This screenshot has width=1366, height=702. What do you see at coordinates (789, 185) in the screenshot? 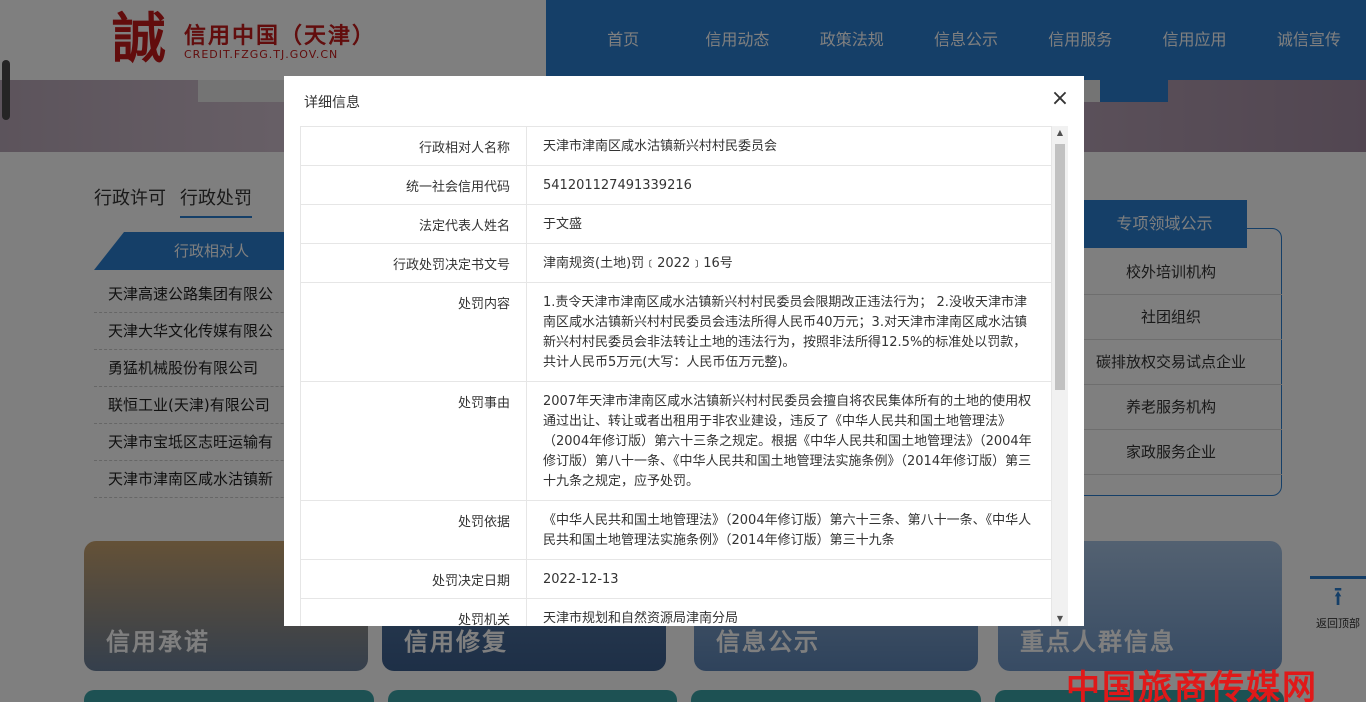
I see `field-value: 541201127491339216` at bounding box center [789, 185].